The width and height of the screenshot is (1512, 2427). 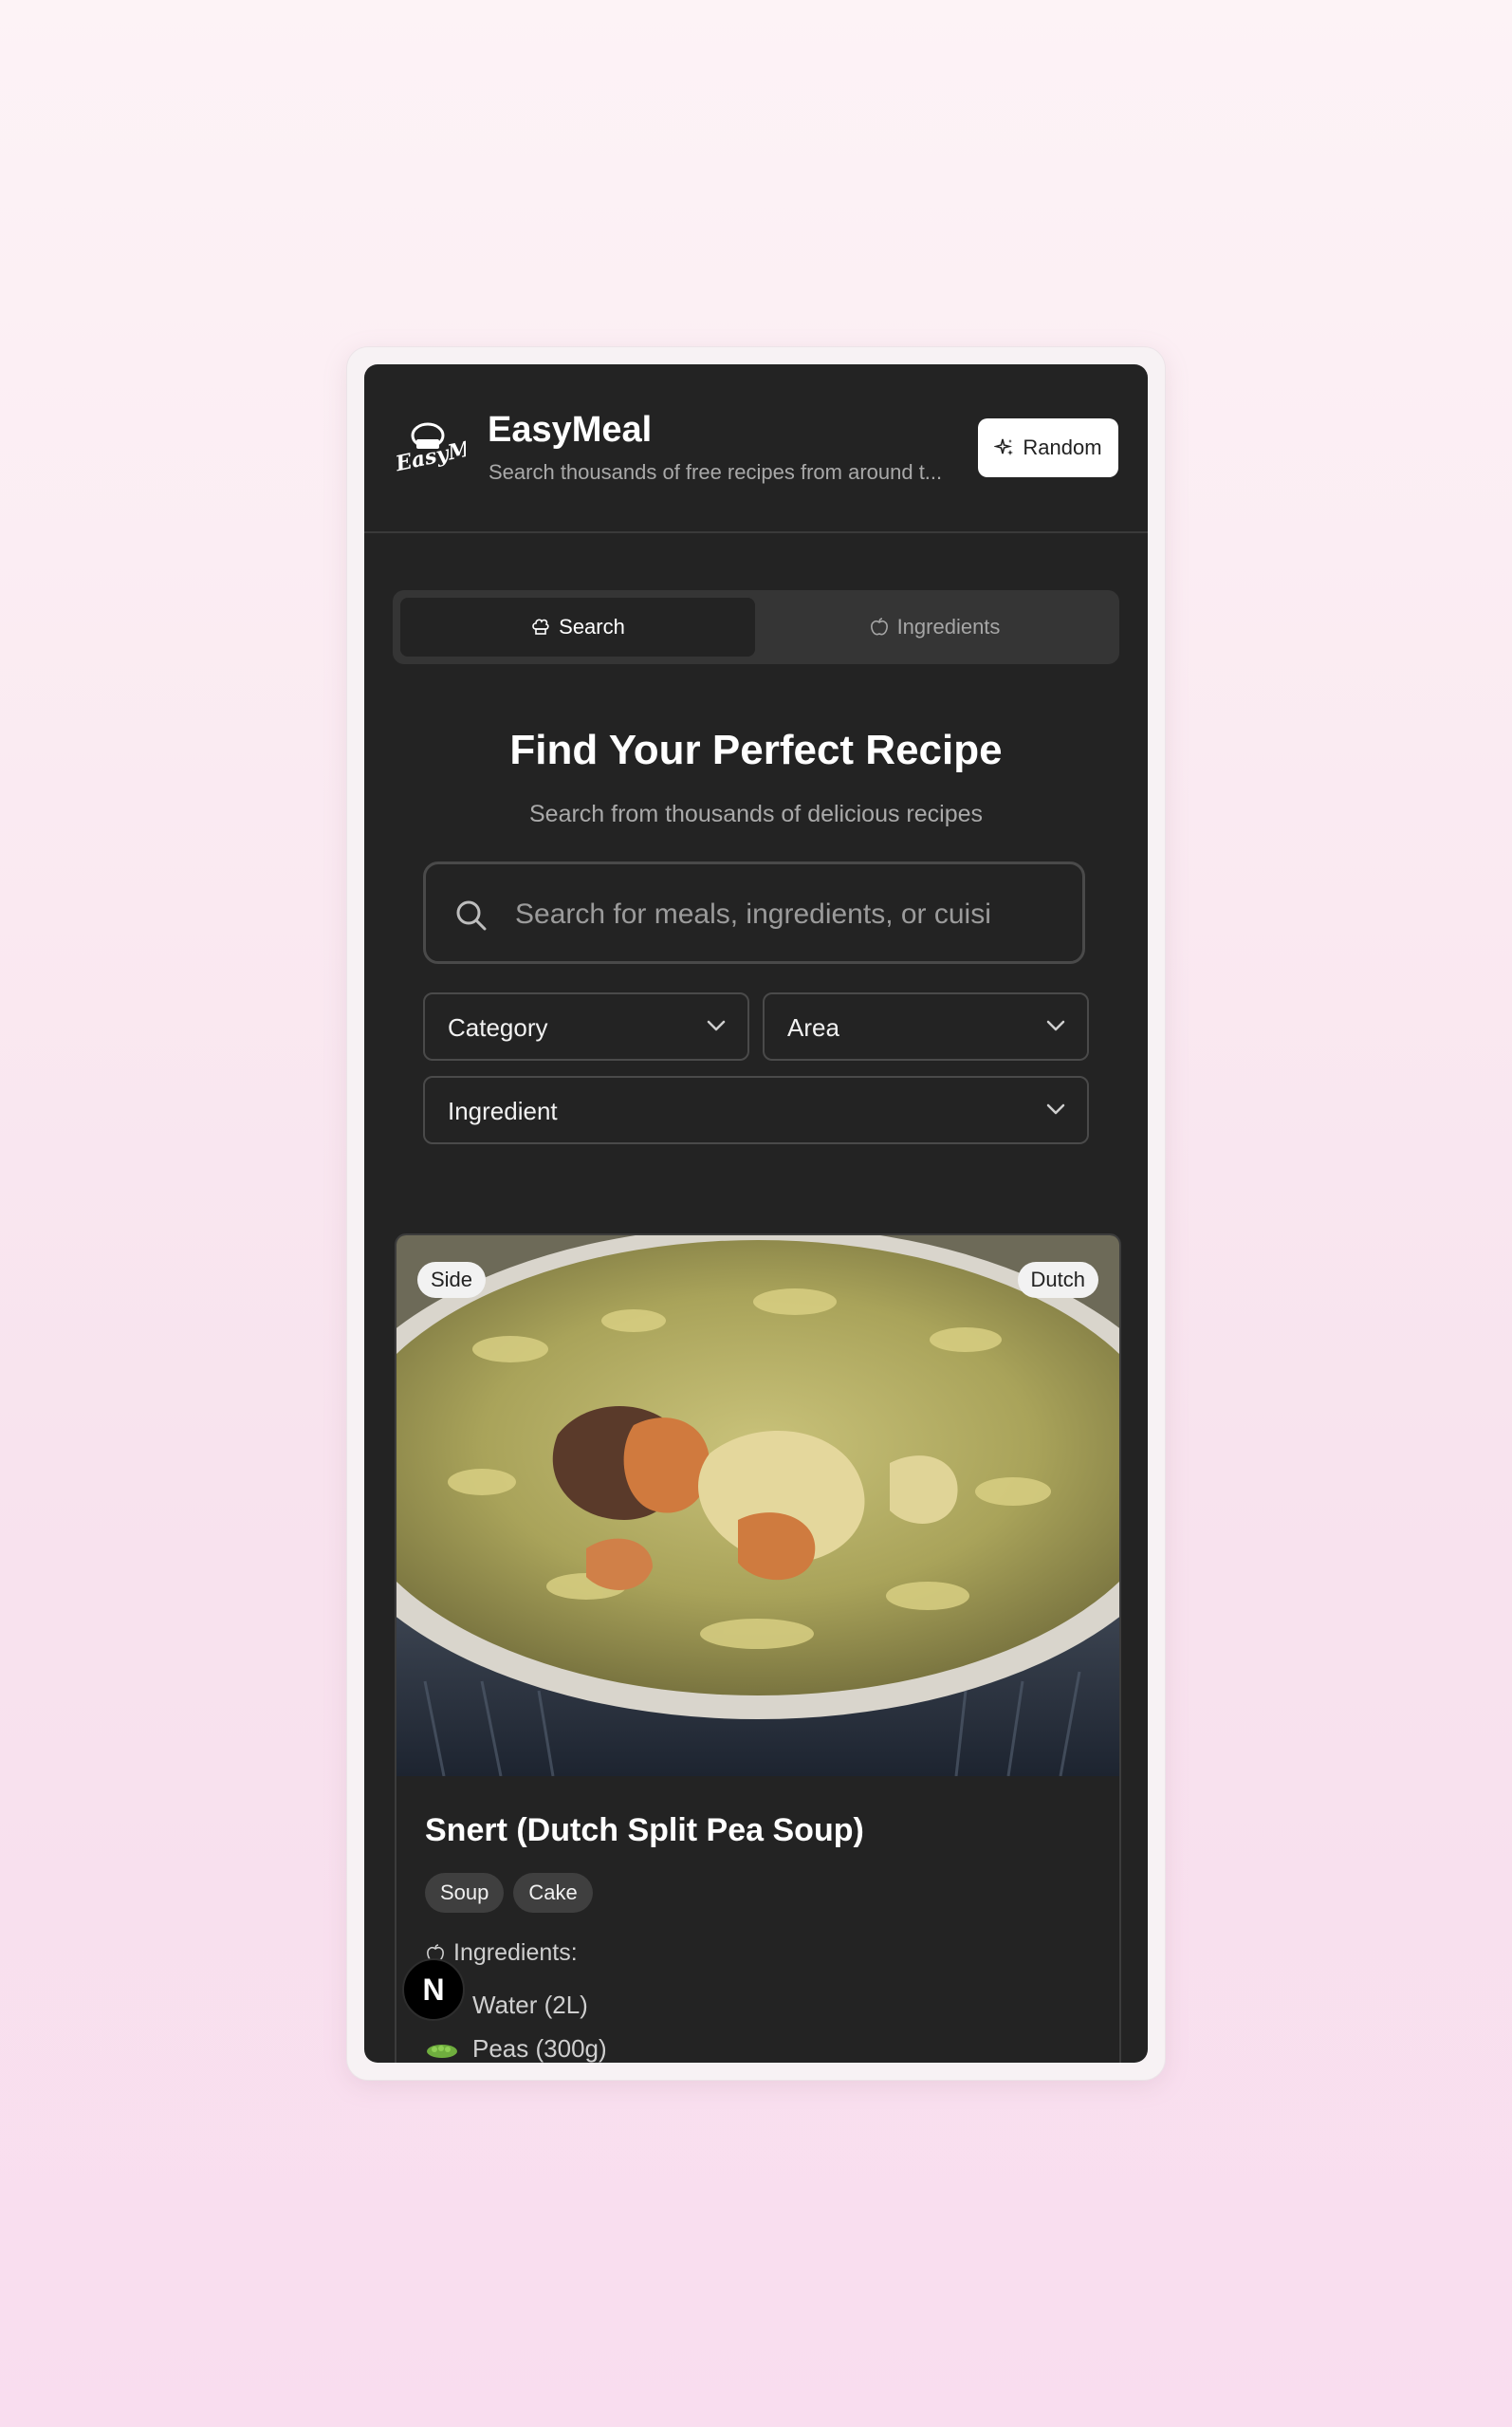 I want to click on meal-tags: Soup Cake, so click(x=509, y=1893).